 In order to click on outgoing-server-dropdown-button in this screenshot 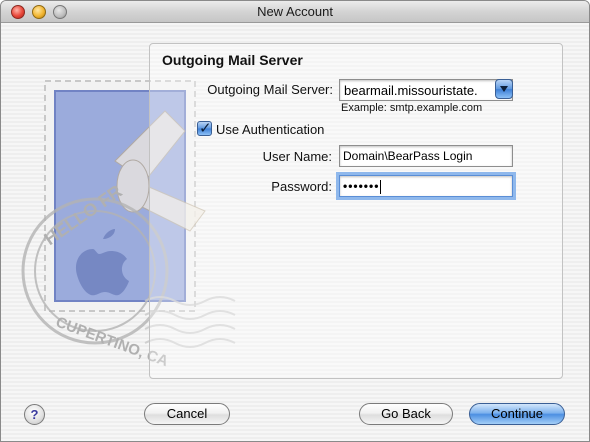, I will do `click(504, 89)`.